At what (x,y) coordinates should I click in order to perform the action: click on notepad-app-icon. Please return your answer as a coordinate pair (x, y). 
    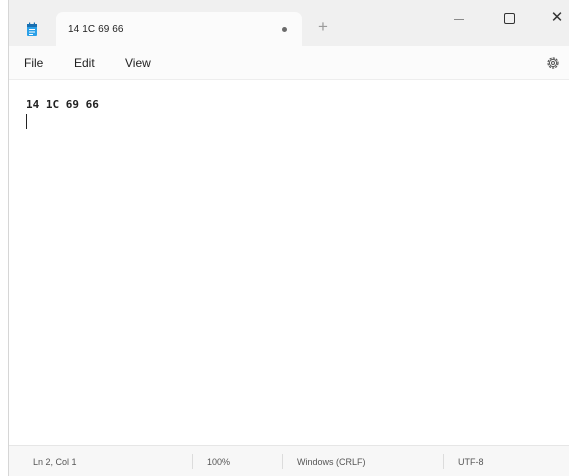
    Looking at the image, I should click on (32, 29).